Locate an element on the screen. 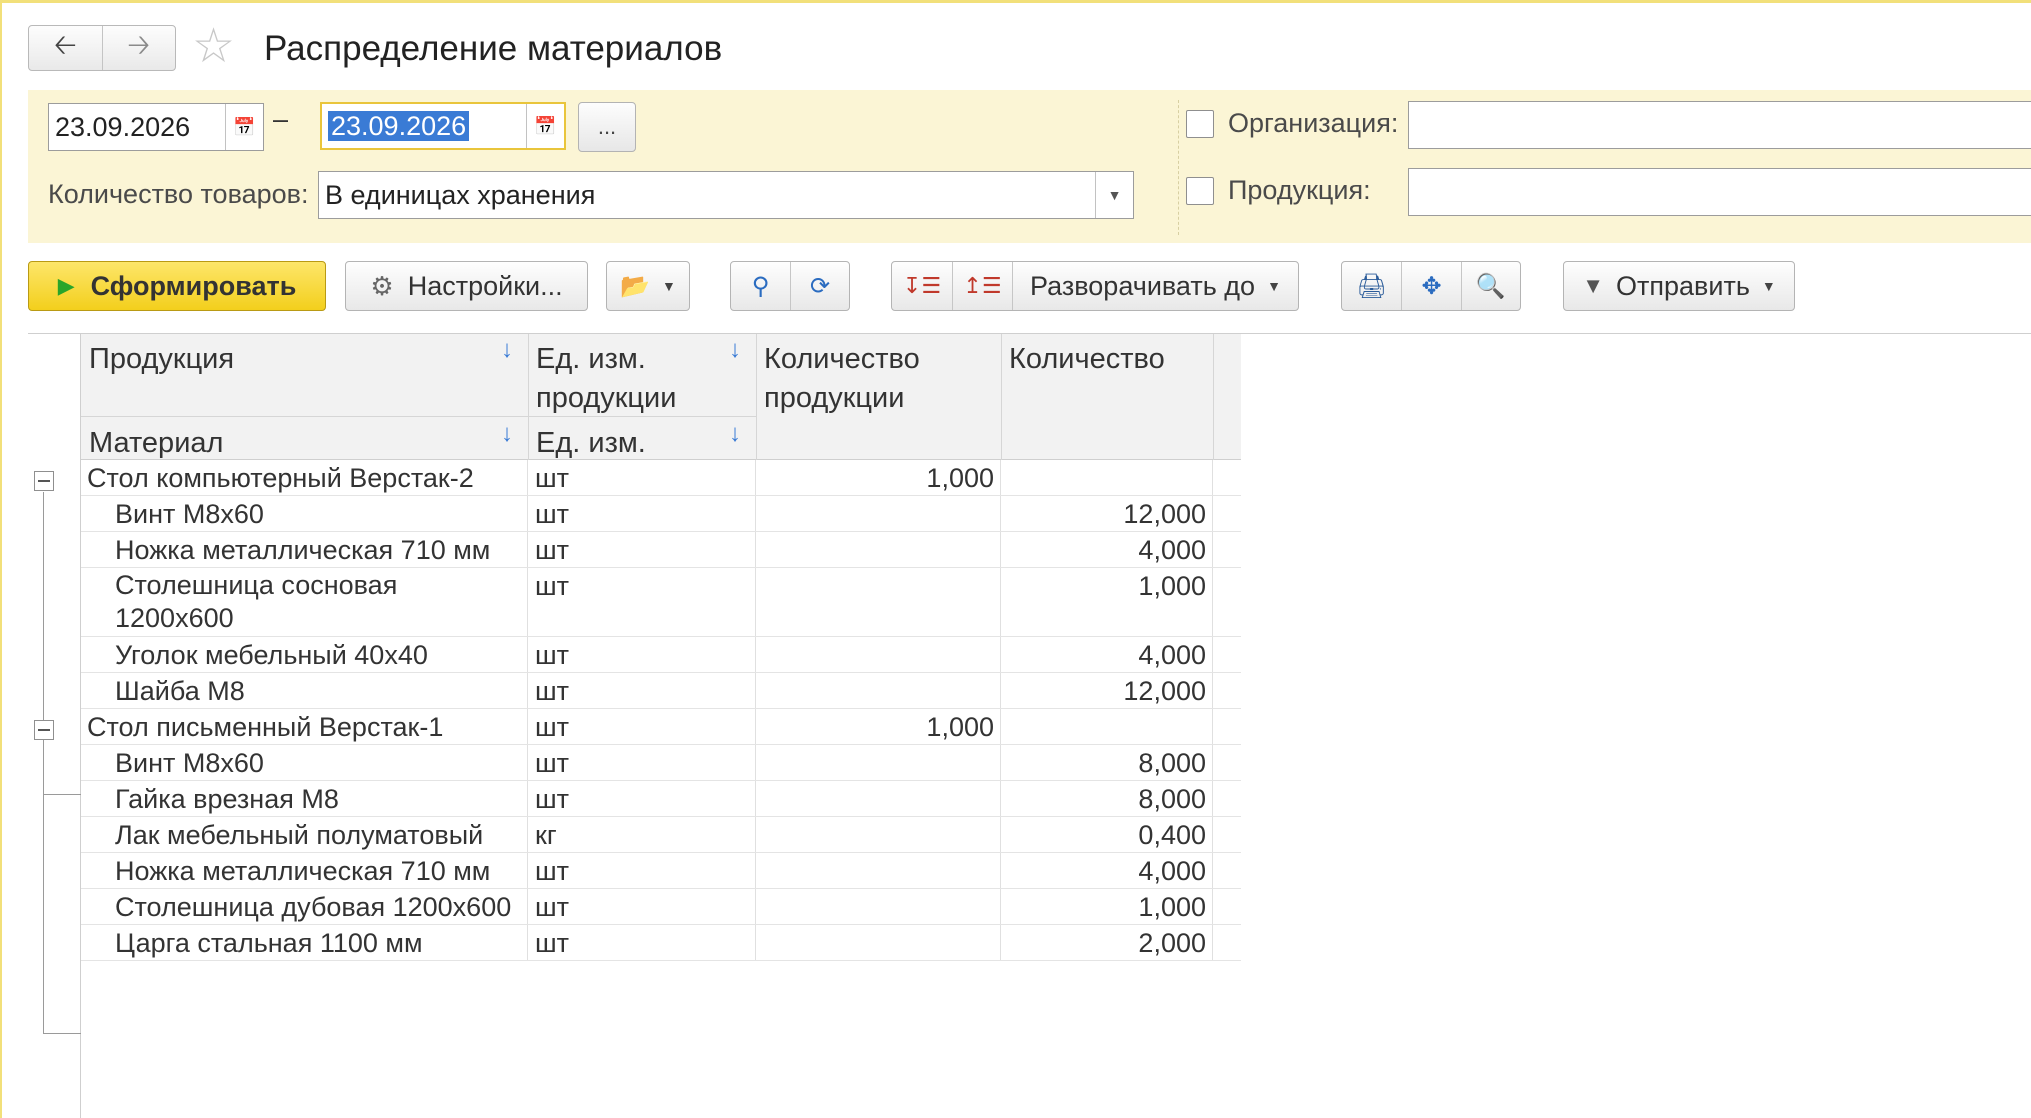 This screenshot has height=1118, width=2031. search-group: ⚲ ⟳ is located at coordinates (790, 286).